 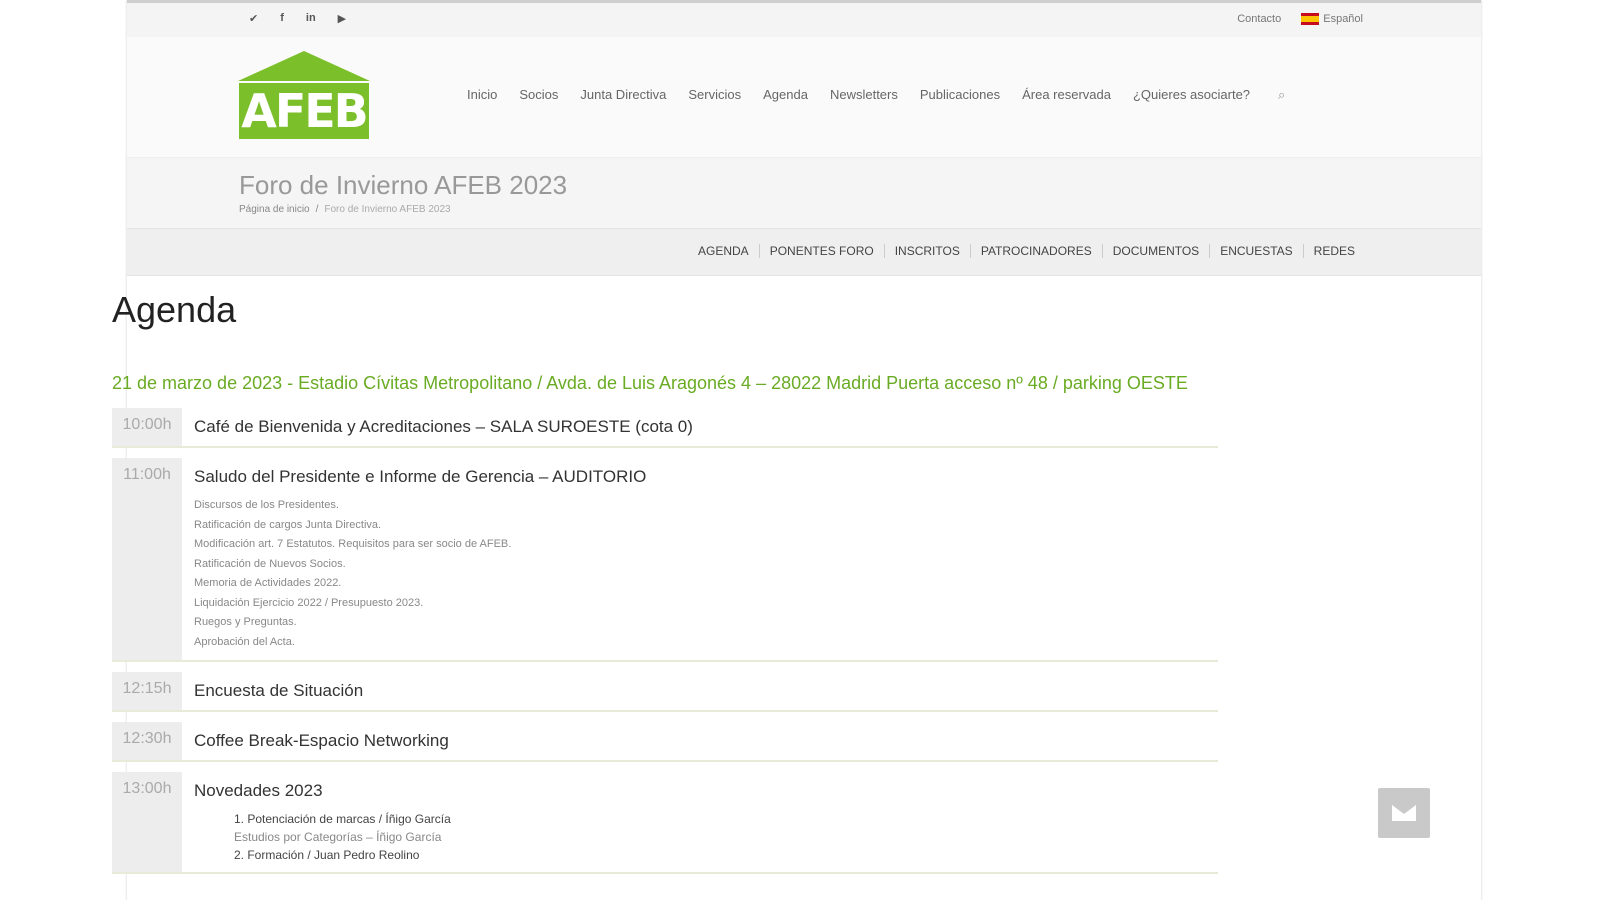 I want to click on nav-item-area-reservada: Área reservada, so click(x=1066, y=95).